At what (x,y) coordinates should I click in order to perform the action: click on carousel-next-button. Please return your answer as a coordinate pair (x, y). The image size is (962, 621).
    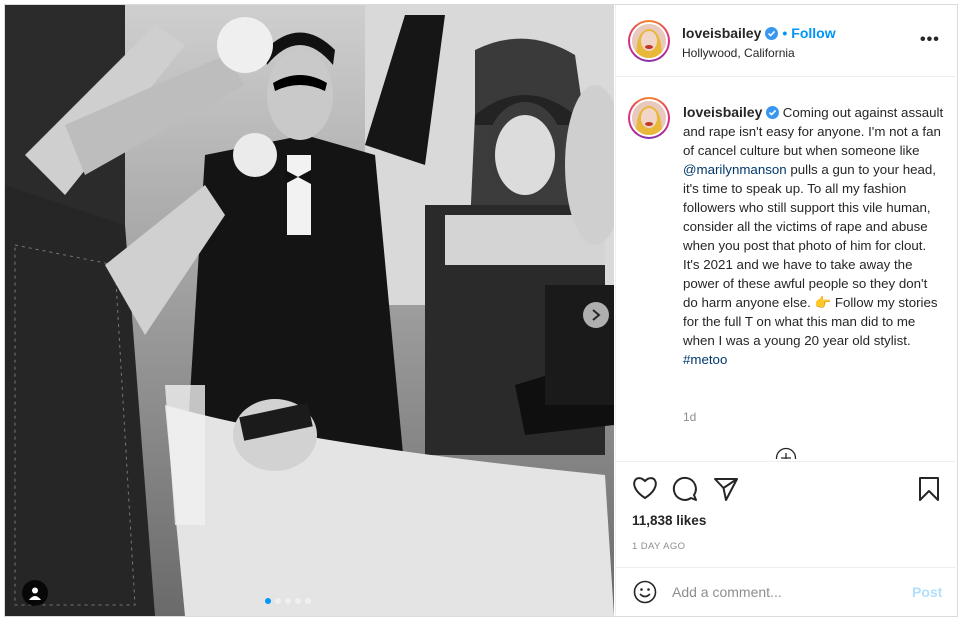
    Looking at the image, I should click on (596, 315).